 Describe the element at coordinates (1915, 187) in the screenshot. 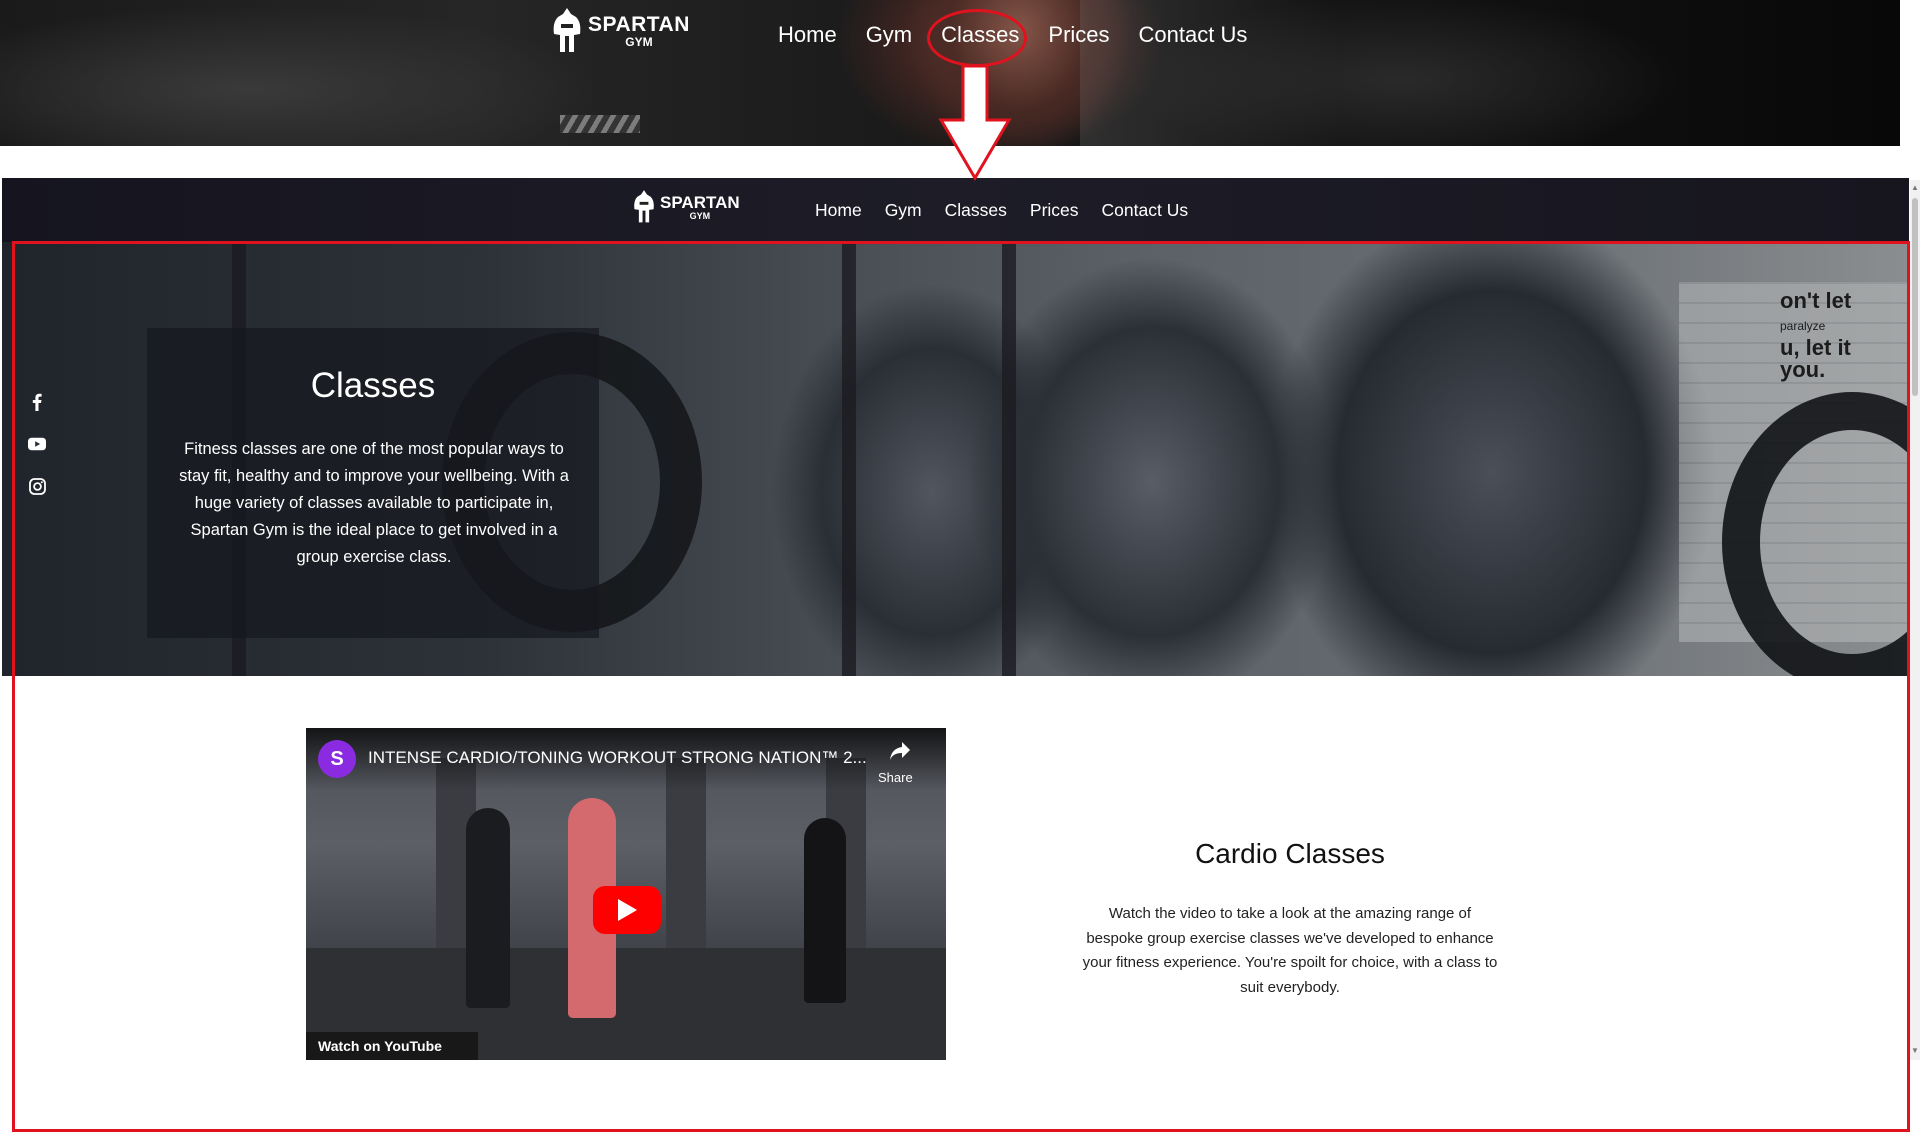

I see `scroll-up-arrow-icon: ▲` at that location.